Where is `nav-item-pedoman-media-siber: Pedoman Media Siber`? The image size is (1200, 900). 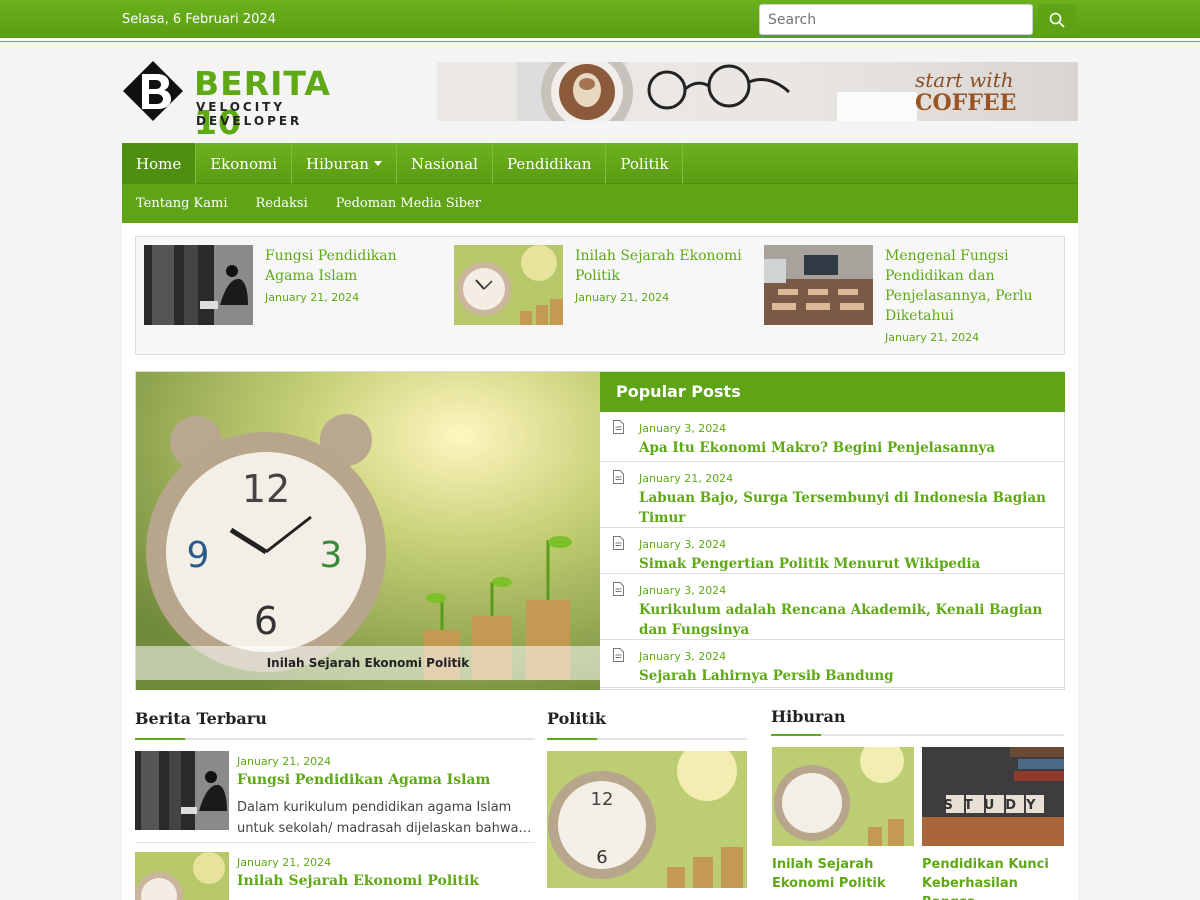
nav-item-pedoman-media-siber: Pedoman Media Siber is located at coordinates (408, 203).